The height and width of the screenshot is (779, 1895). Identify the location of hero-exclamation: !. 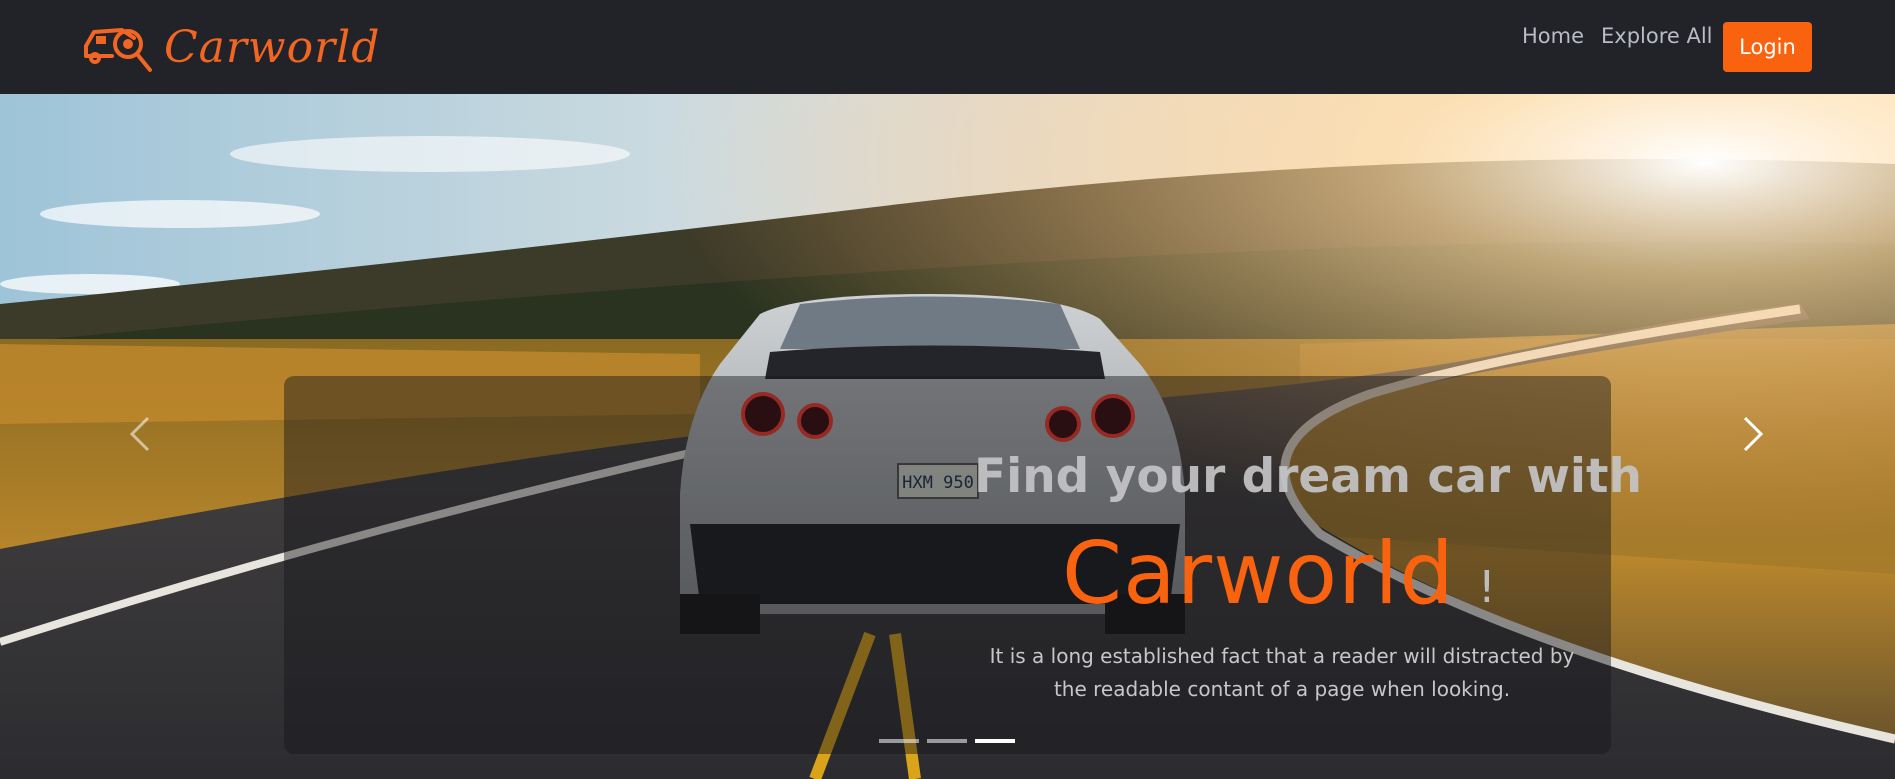
(1487, 587).